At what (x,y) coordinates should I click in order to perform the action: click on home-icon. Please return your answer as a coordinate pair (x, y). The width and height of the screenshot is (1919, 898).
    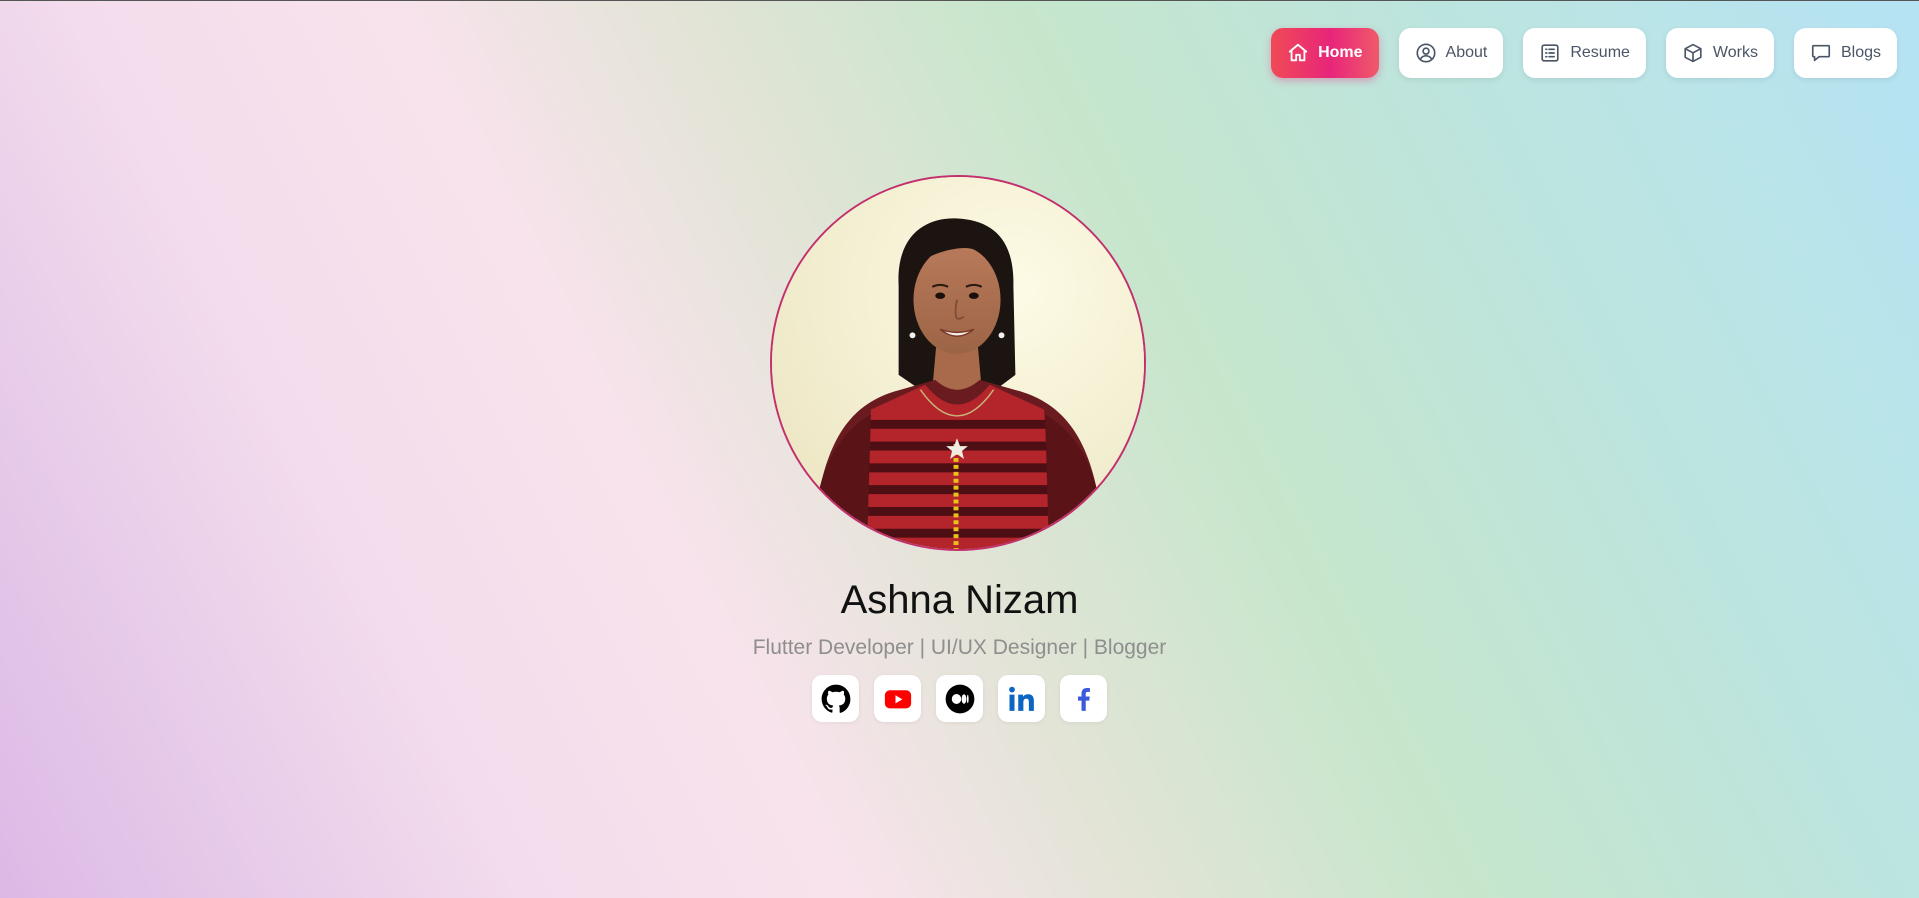
    Looking at the image, I should click on (1298, 53).